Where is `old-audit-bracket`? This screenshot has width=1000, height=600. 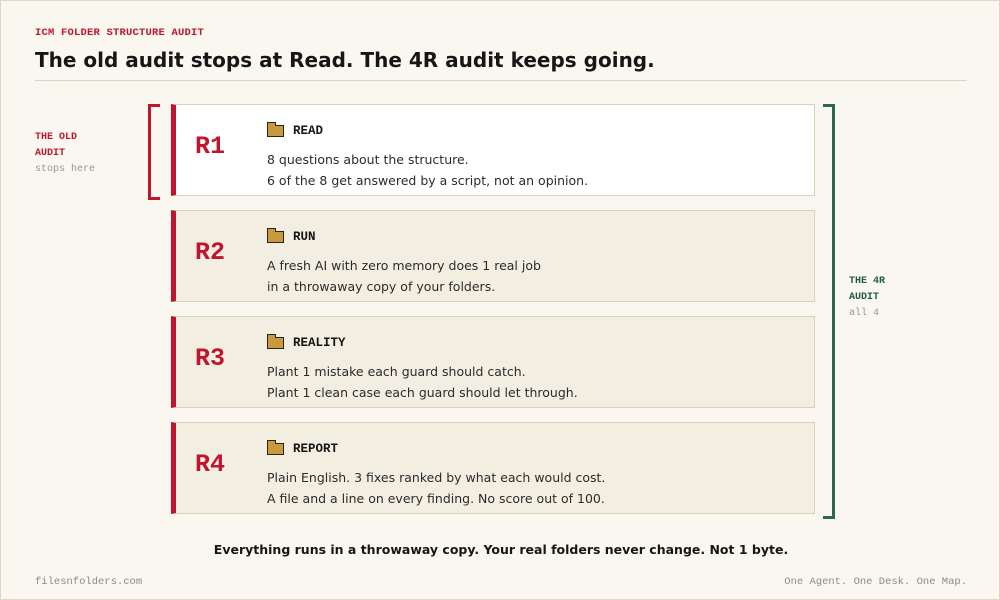
old-audit-bracket is located at coordinates (154, 152).